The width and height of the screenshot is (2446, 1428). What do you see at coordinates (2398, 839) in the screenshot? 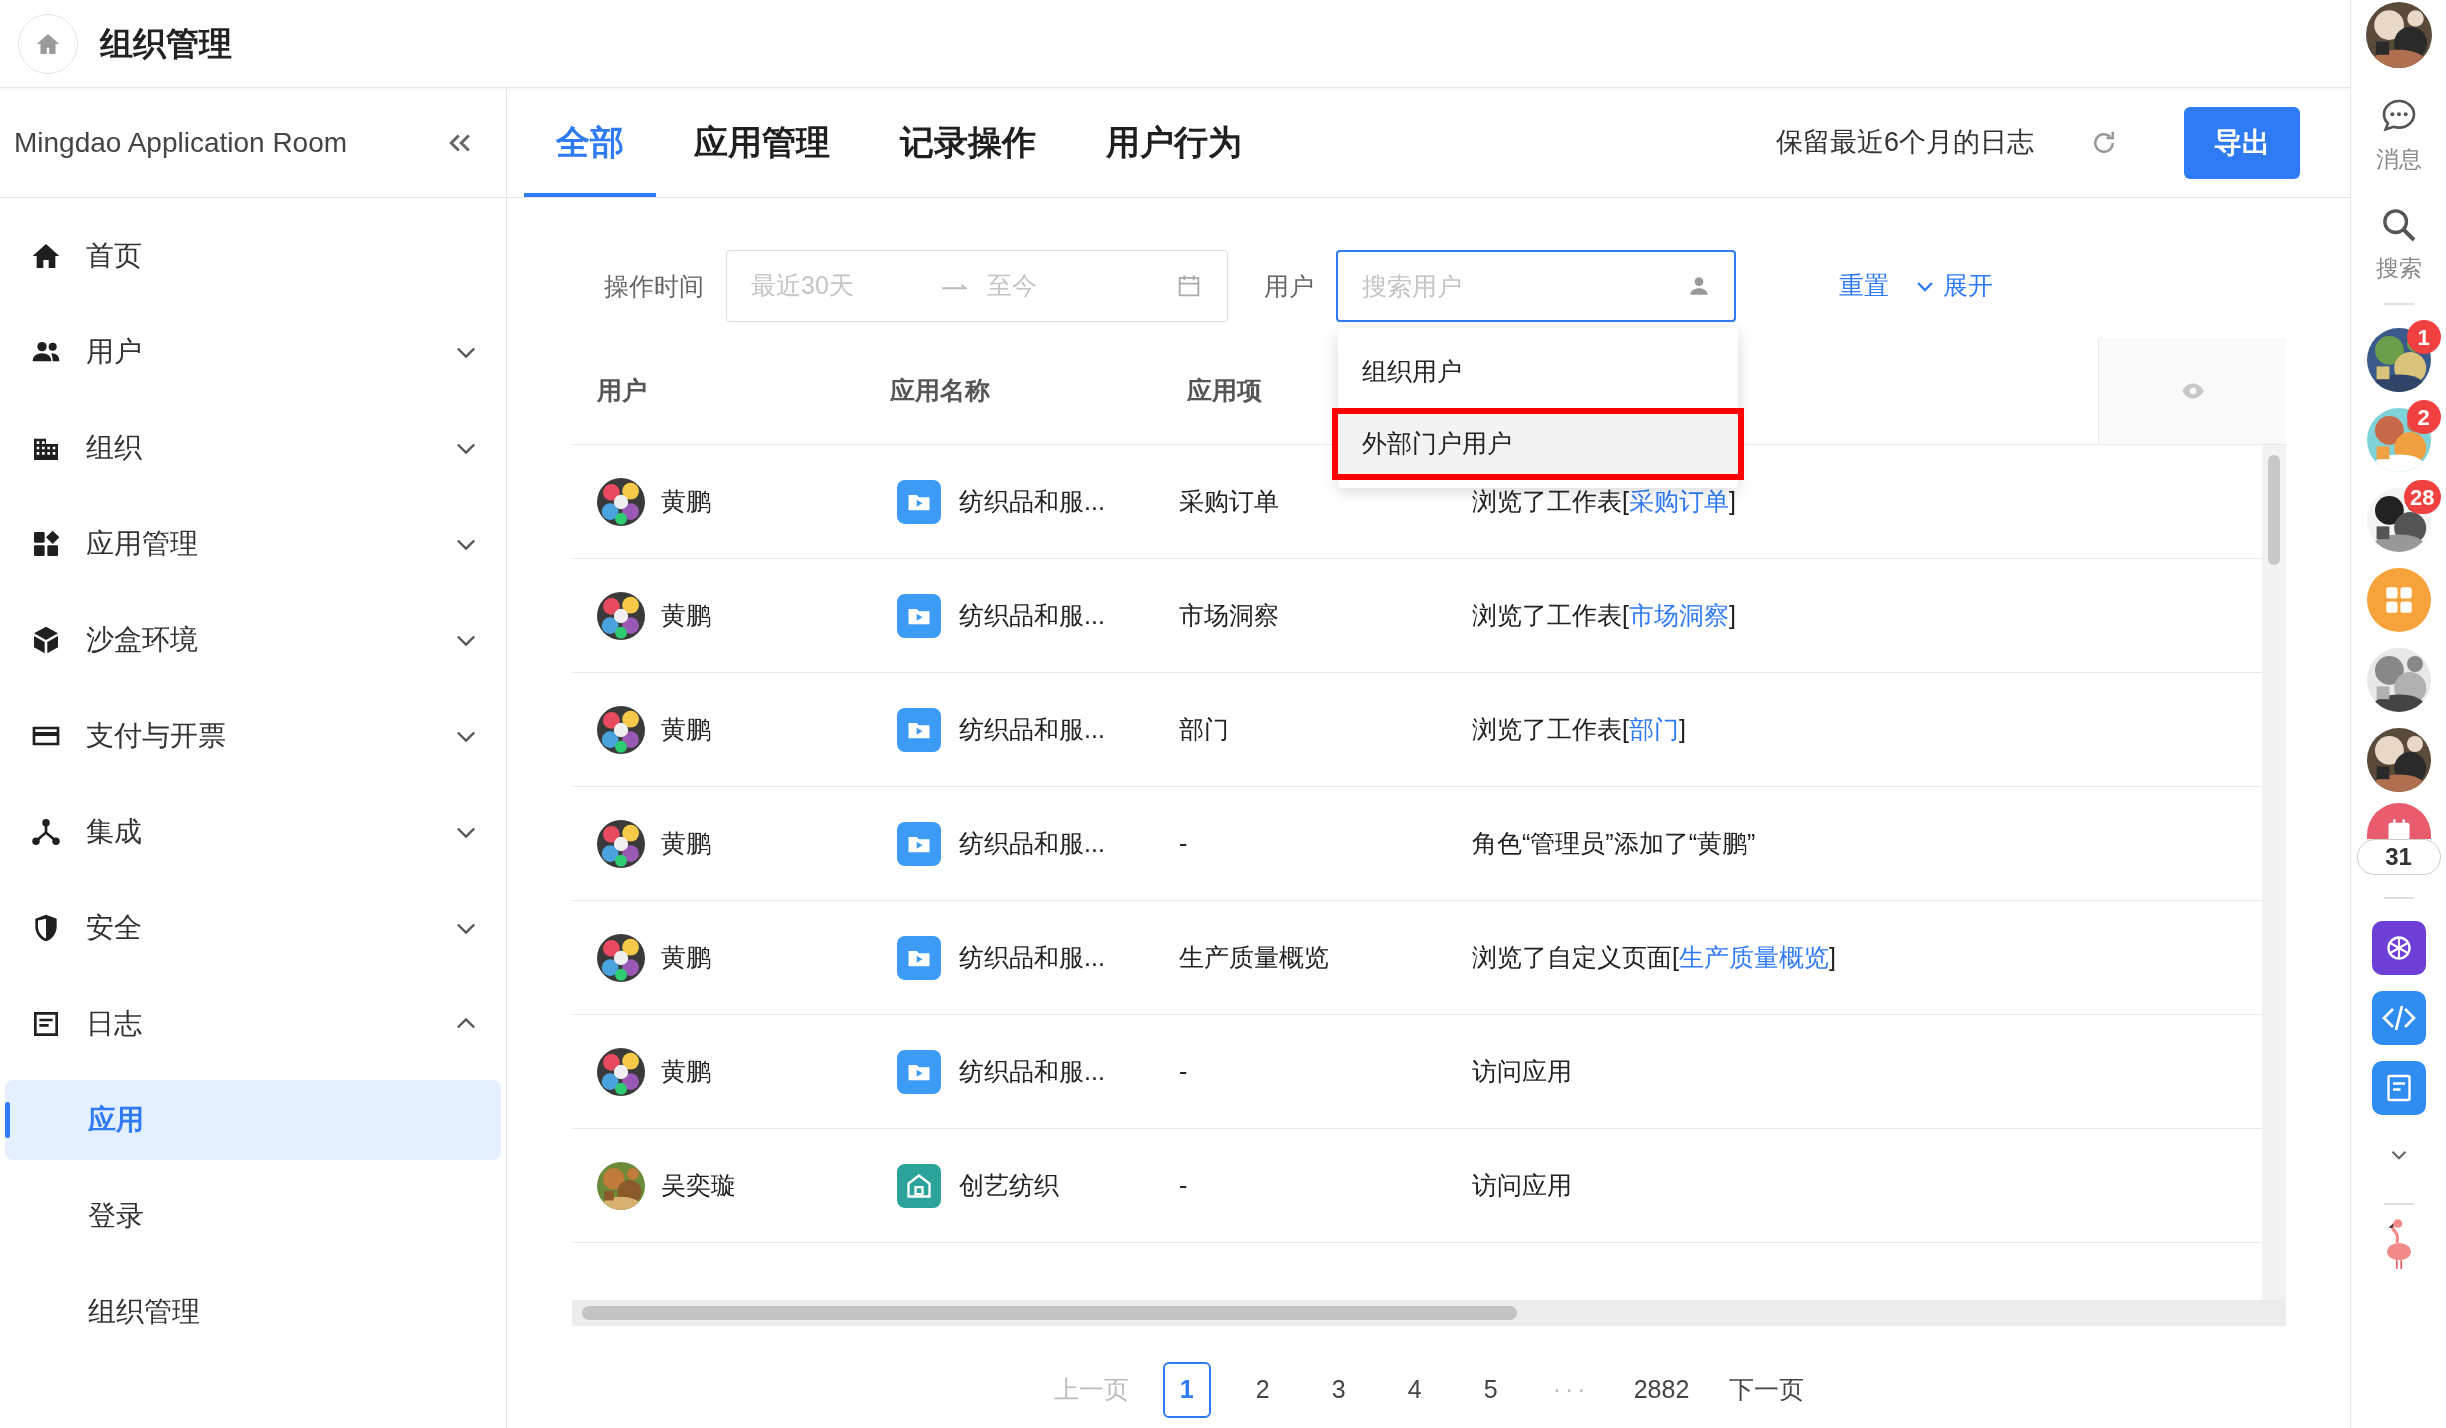
I see `app-launcher: 31` at bounding box center [2398, 839].